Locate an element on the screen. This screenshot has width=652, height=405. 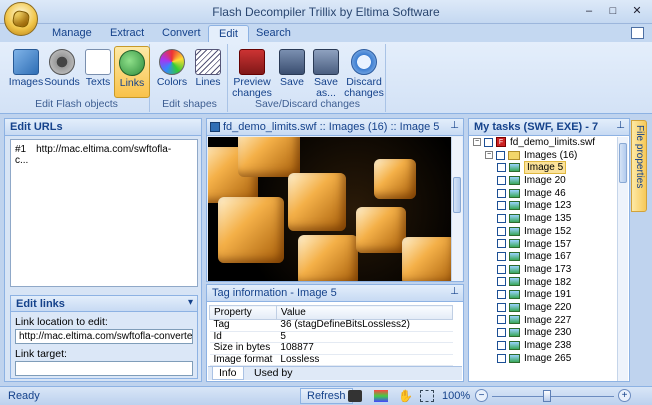
tab-used-by: Used by is located at coordinates (273, 373).